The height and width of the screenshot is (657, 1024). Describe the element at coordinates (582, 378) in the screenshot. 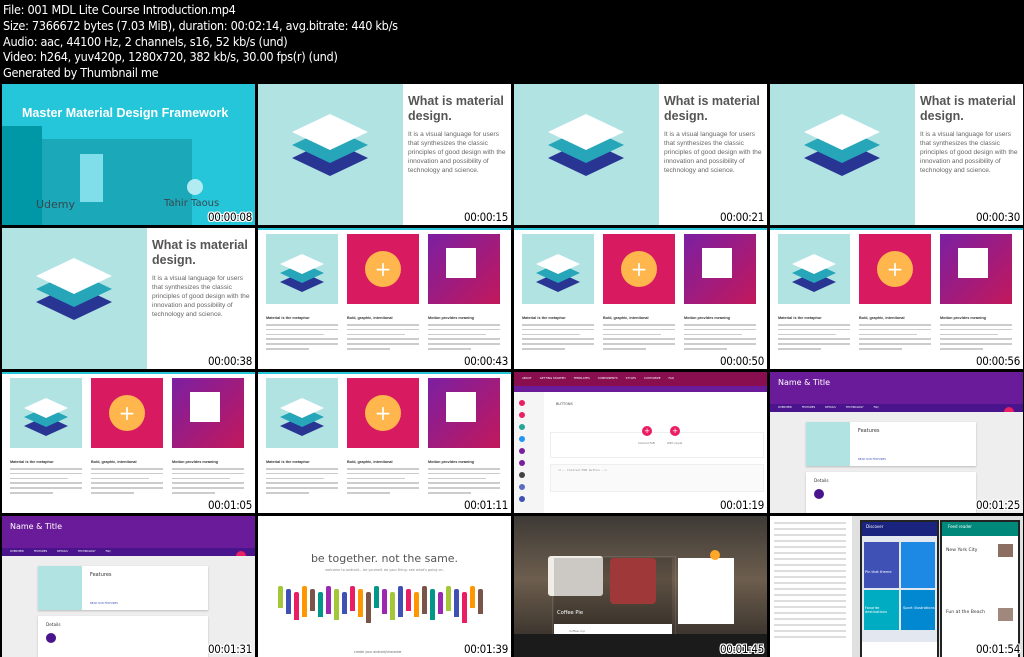

I see `nav-item: TEMPLATES` at that location.